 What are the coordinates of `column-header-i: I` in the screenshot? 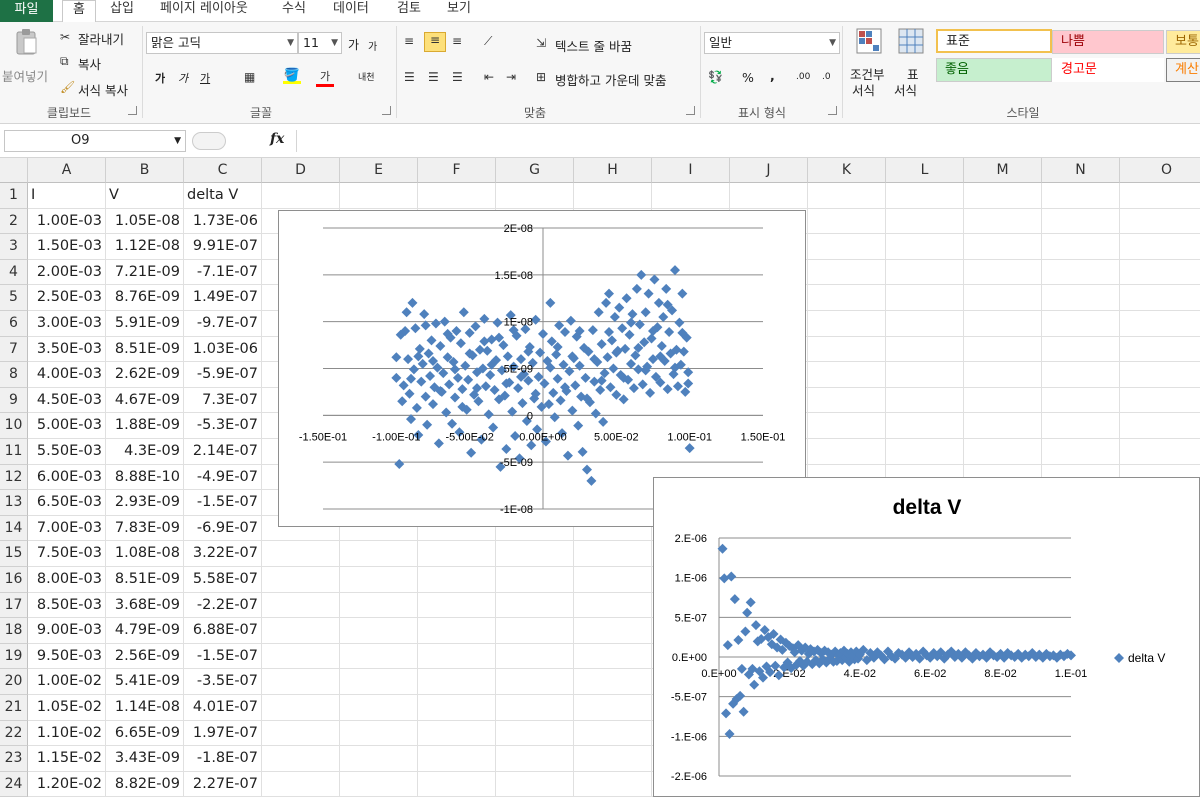 It's located at (691, 170).